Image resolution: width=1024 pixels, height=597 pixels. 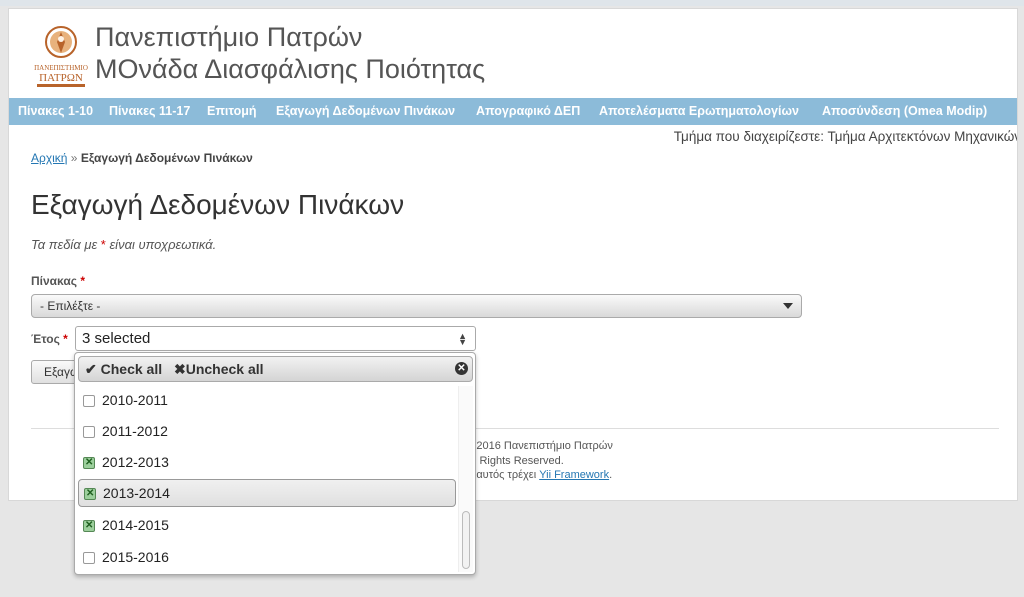 I want to click on year-option-2012-2013: 2012-2013, so click(x=267, y=463).